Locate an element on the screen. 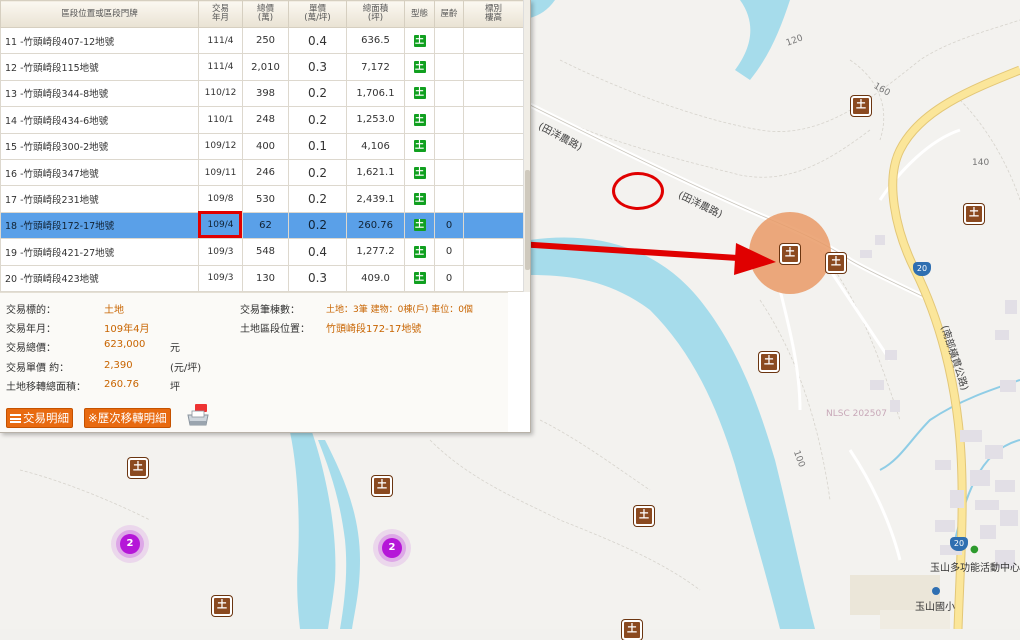  cell-area: 1,253.0 is located at coordinates (375, 120).